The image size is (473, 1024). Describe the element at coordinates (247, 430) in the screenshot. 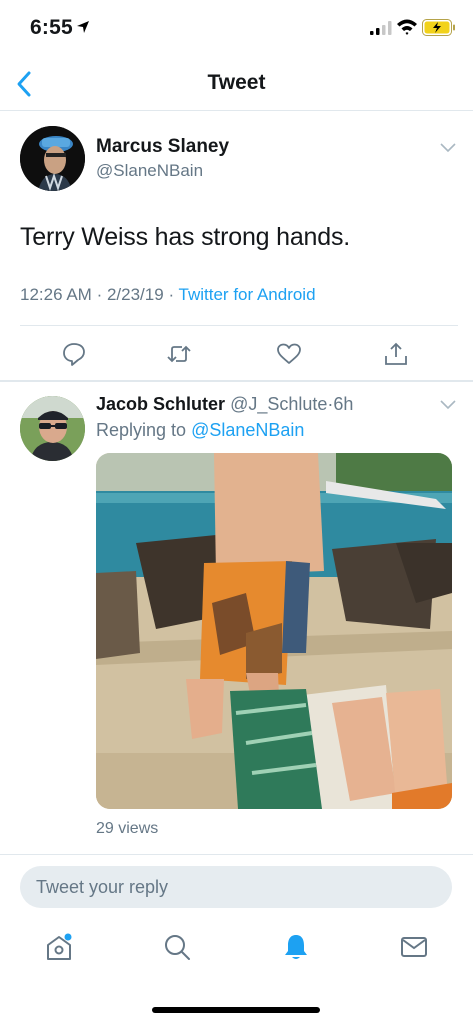

I see `replying-mention-link: @SlaneNBain` at that location.